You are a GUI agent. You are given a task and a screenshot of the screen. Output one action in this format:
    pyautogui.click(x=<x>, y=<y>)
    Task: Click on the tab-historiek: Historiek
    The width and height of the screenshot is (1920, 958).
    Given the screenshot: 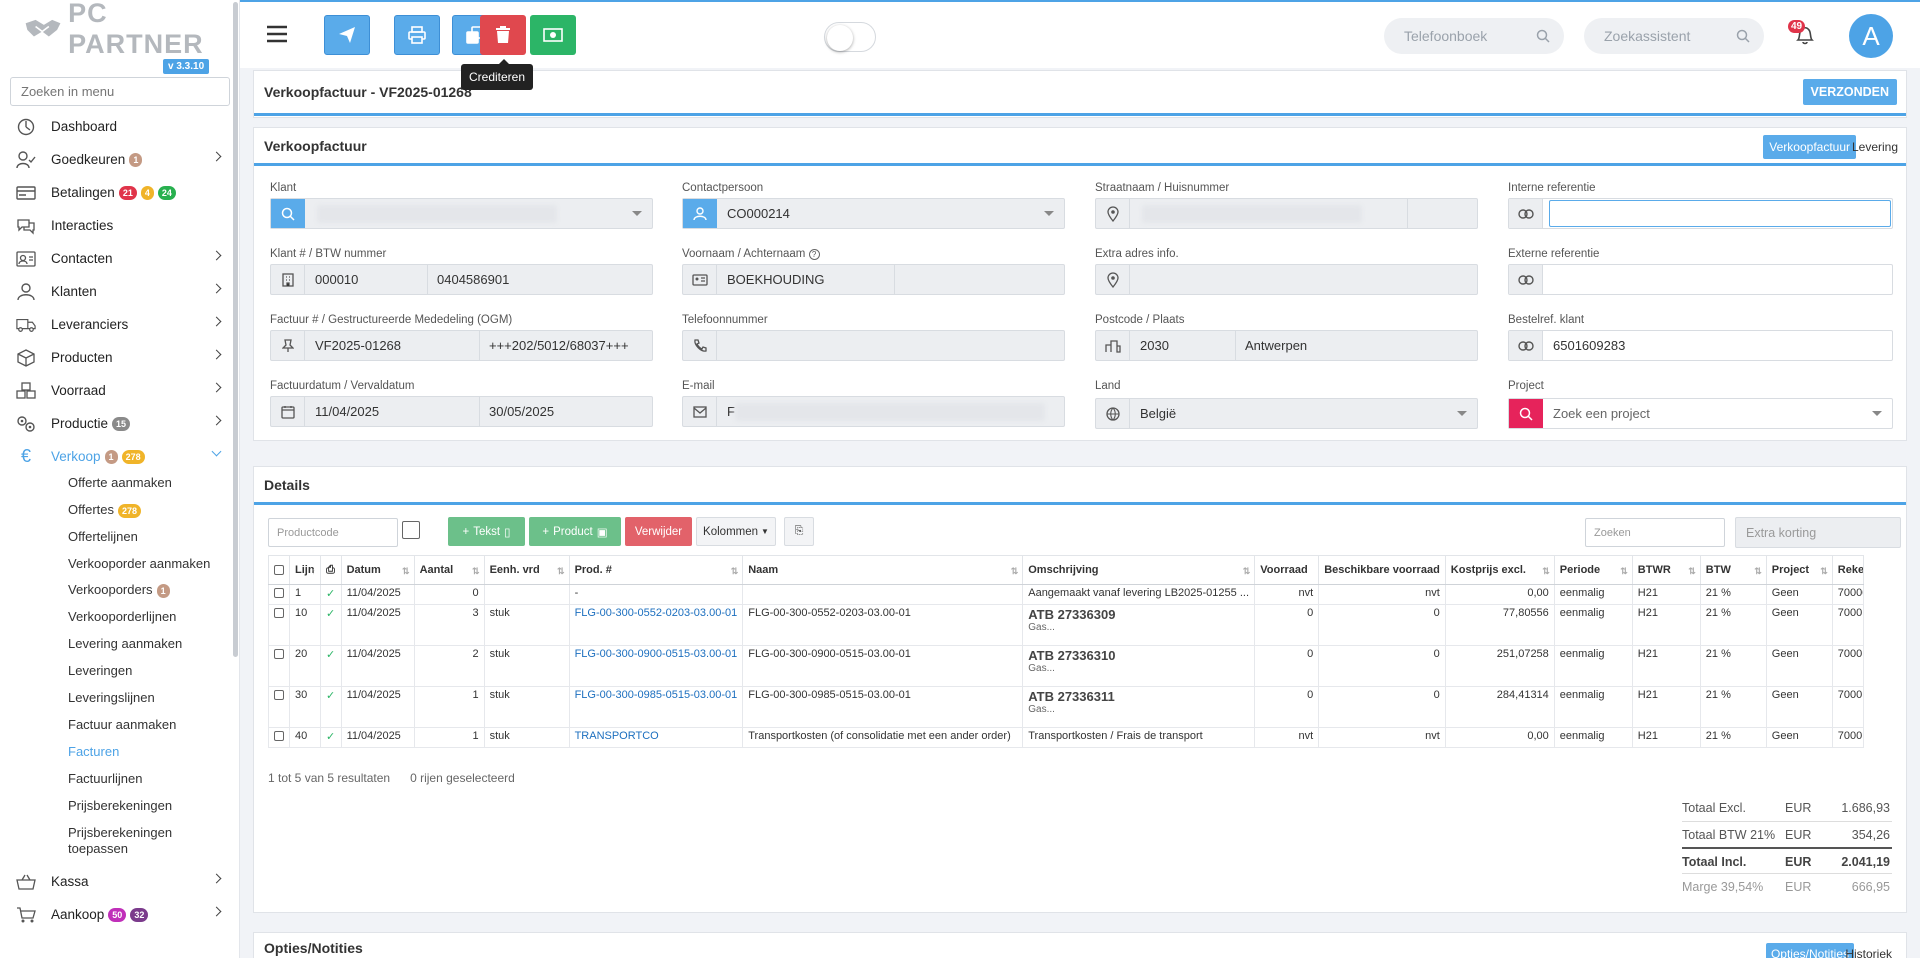 What is the action you would take?
    pyautogui.click(x=1868, y=952)
    